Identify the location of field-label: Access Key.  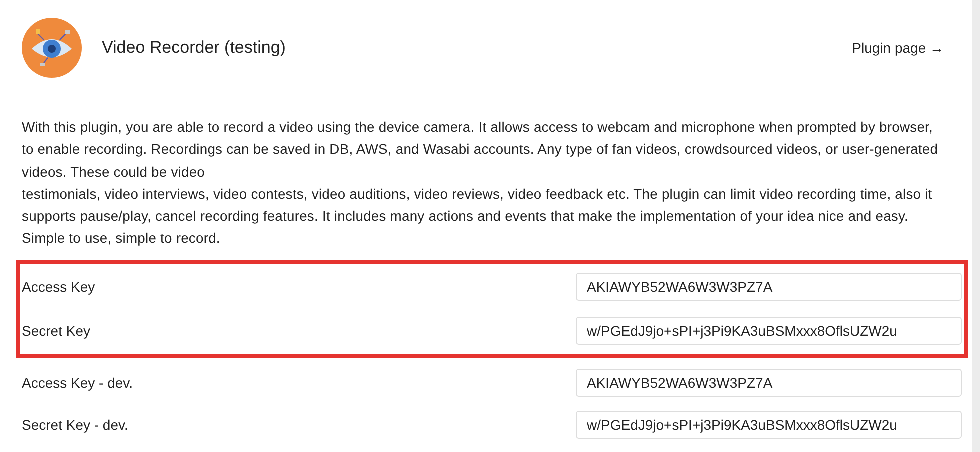
(59, 286).